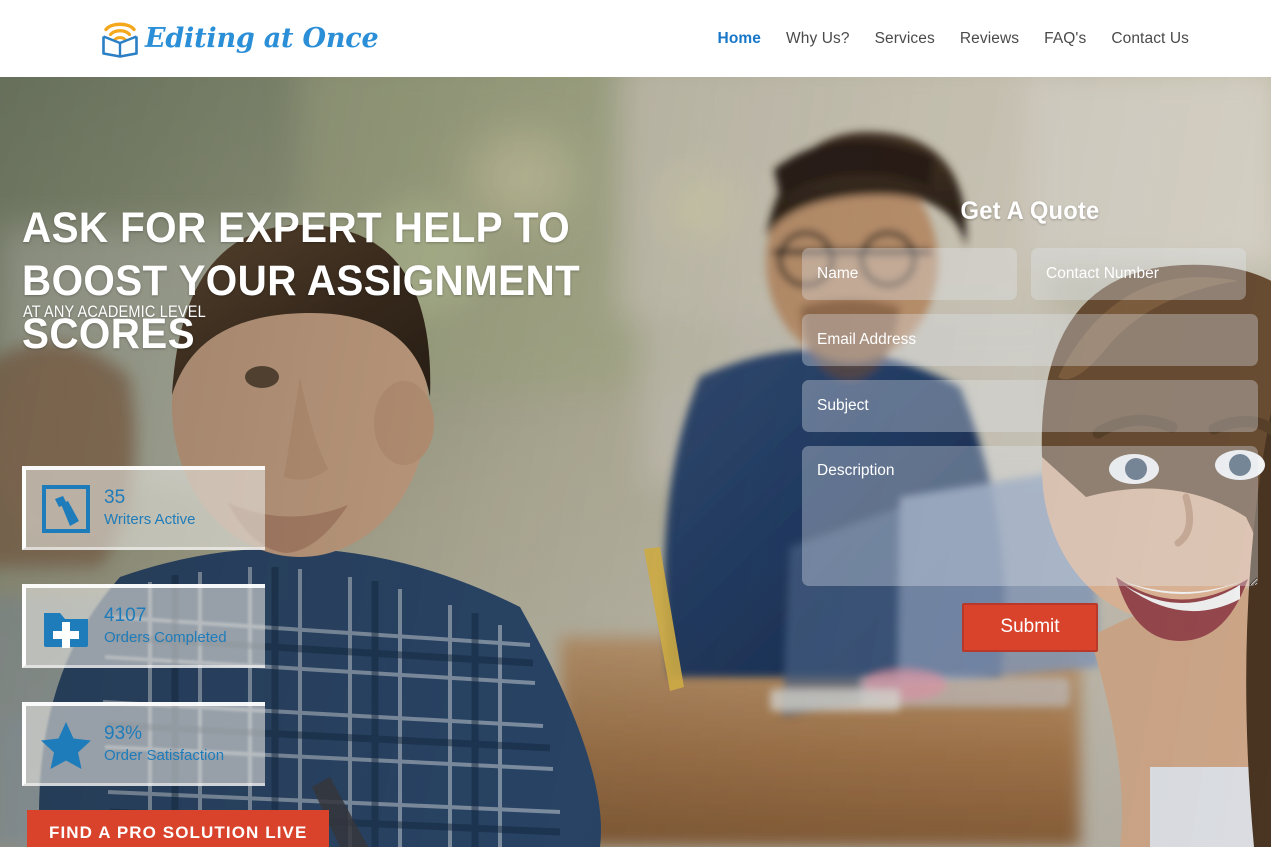 The width and height of the screenshot is (1271, 847). Describe the element at coordinates (1030, 274) in the screenshot. I see `form-row-name-contact` at that location.